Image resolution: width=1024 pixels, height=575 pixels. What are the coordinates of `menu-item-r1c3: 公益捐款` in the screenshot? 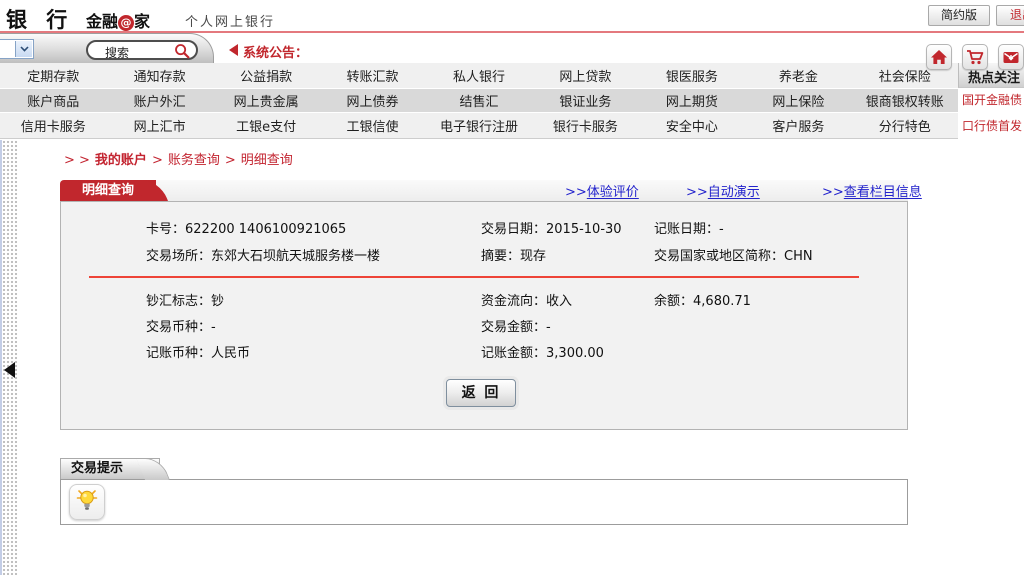 It's located at (266, 75).